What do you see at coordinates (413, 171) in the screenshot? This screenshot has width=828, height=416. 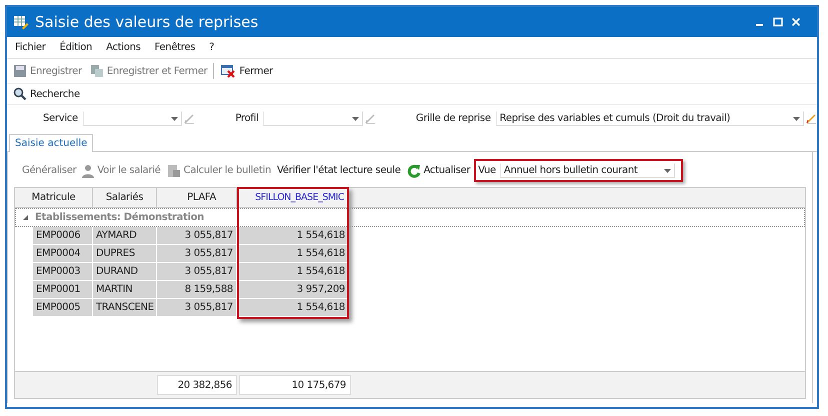 I see `refresh-icon` at bounding box center [413, 171].